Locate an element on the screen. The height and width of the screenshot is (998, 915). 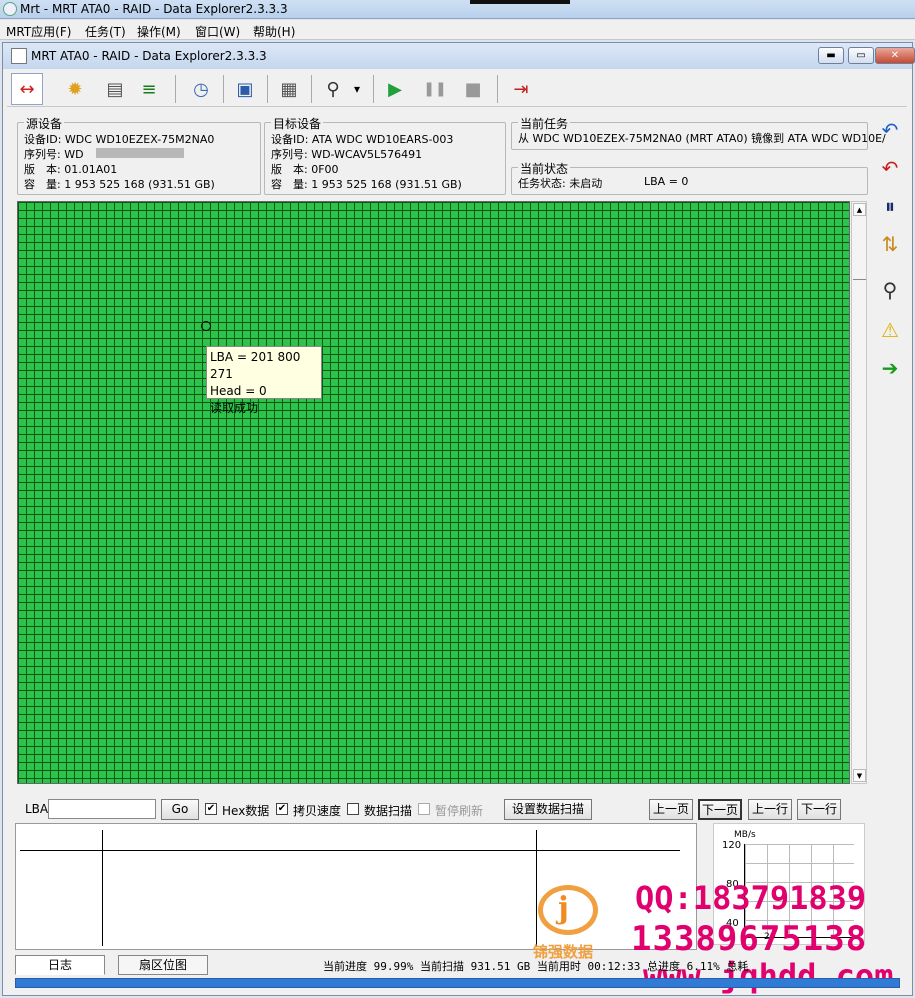
probe-dropdown-button: ▾ is located at coordinates (357, 89).